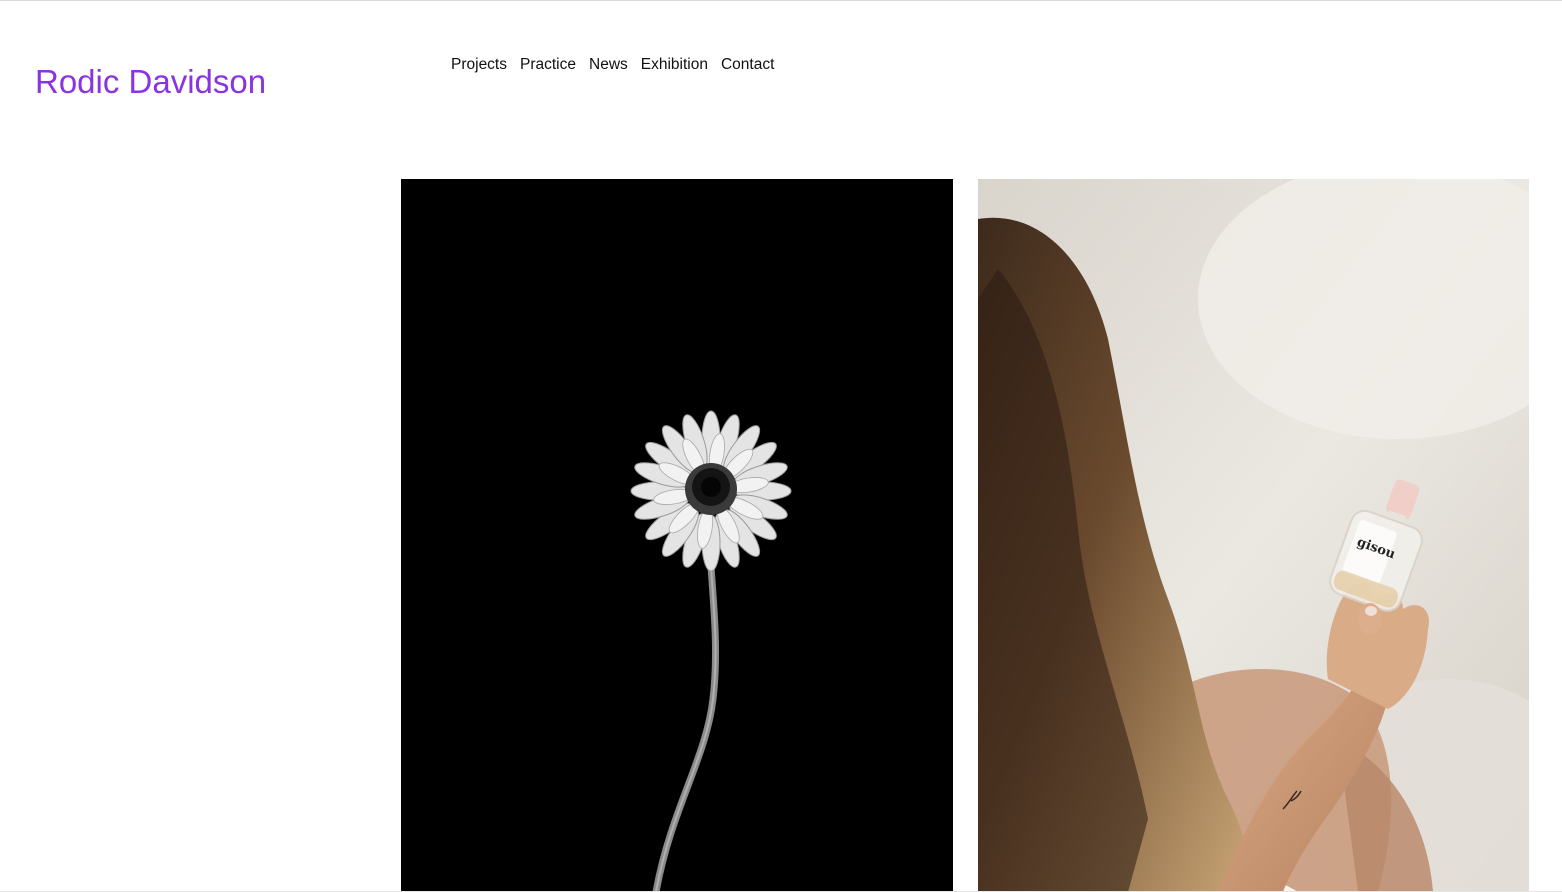  Describe the element at coordinates (674, 65) in the screenshot. I see `nav-item-exhibition: Exhibition` at that location.